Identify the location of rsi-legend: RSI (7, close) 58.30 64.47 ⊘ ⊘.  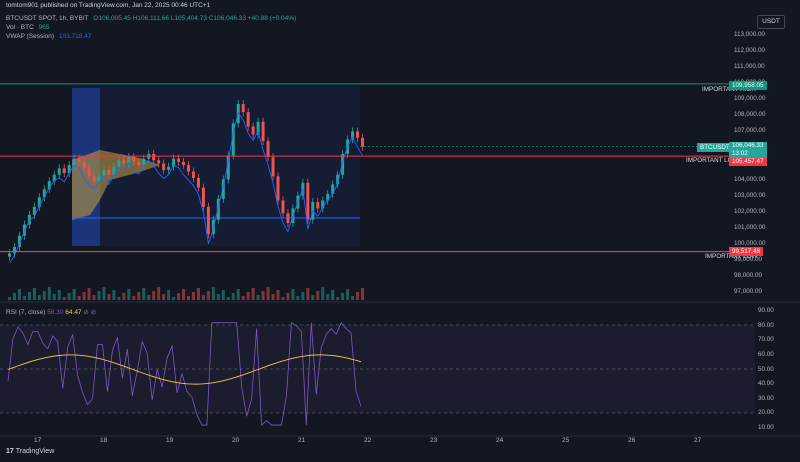
(51, 312).